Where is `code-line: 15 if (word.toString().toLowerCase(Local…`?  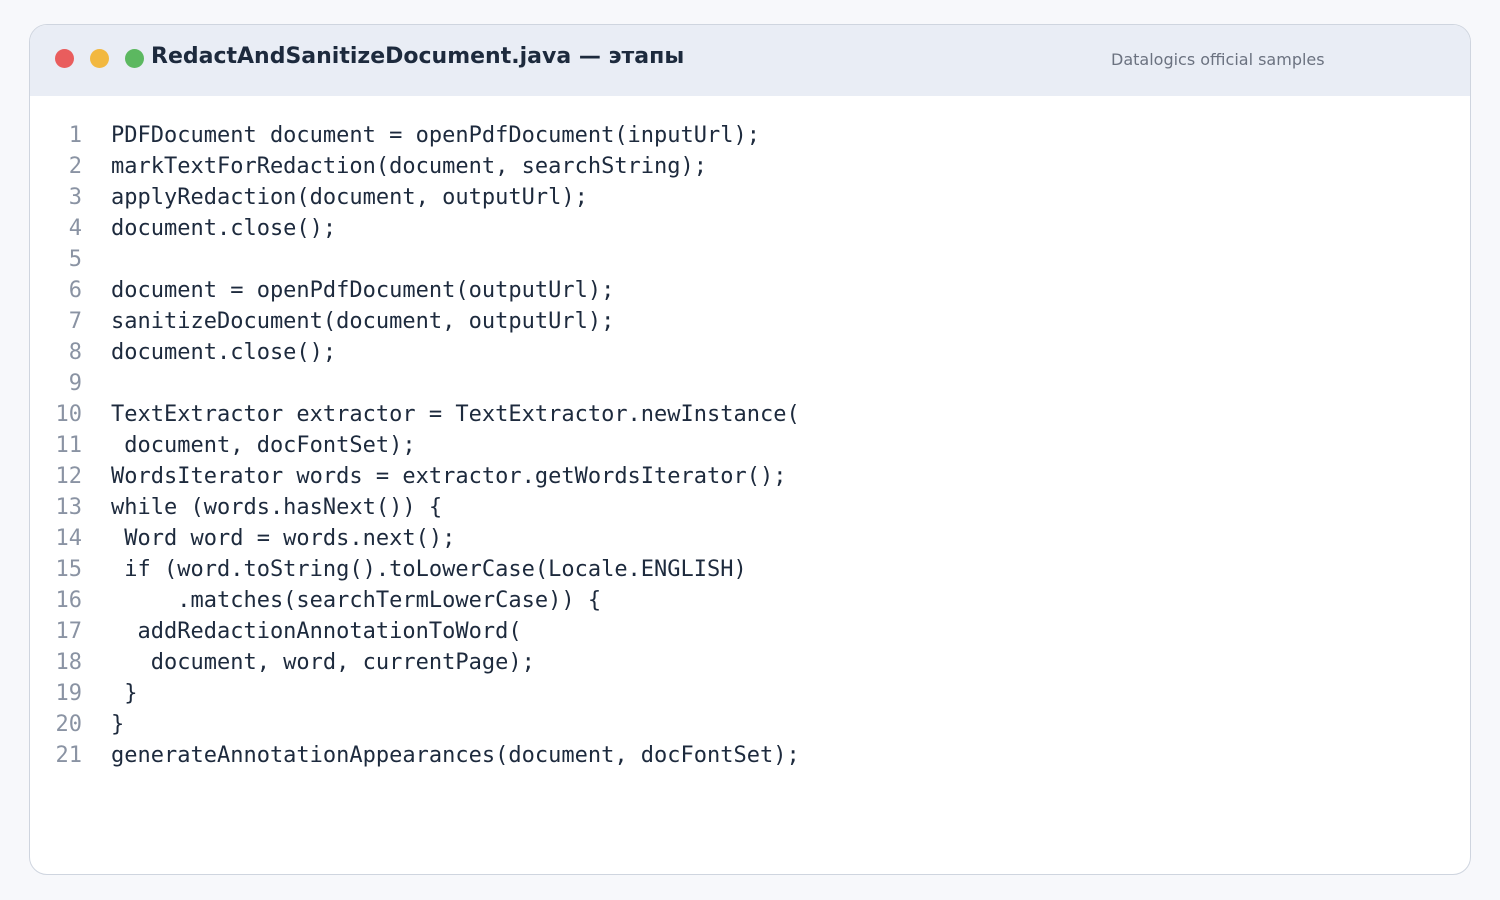 code-line: 15 if (word.toString().toLowerCase(Local… is located at coordinates (750, 569).